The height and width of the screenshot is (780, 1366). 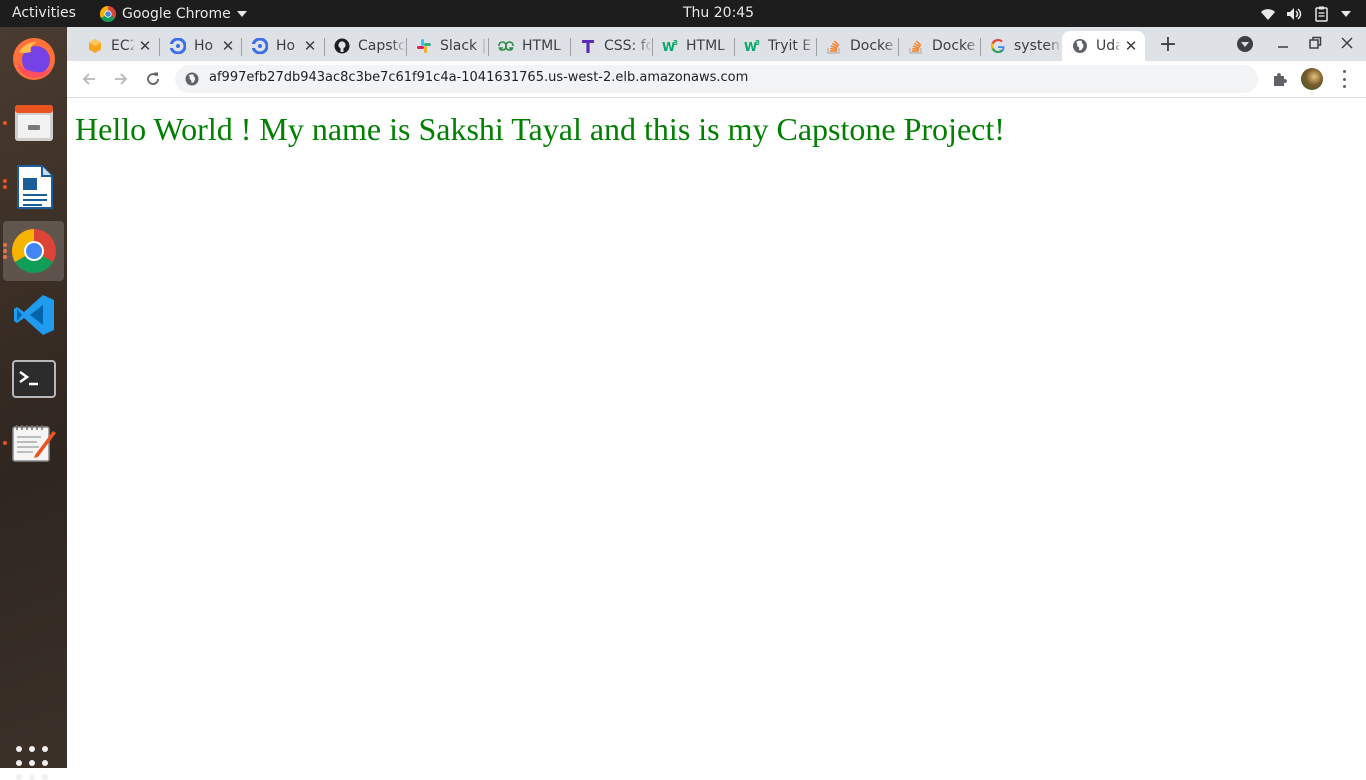 What do you see at coordinates (1080, 46) in the screenshot?
I see `globe-icon` at bounding box center [1080, 46].